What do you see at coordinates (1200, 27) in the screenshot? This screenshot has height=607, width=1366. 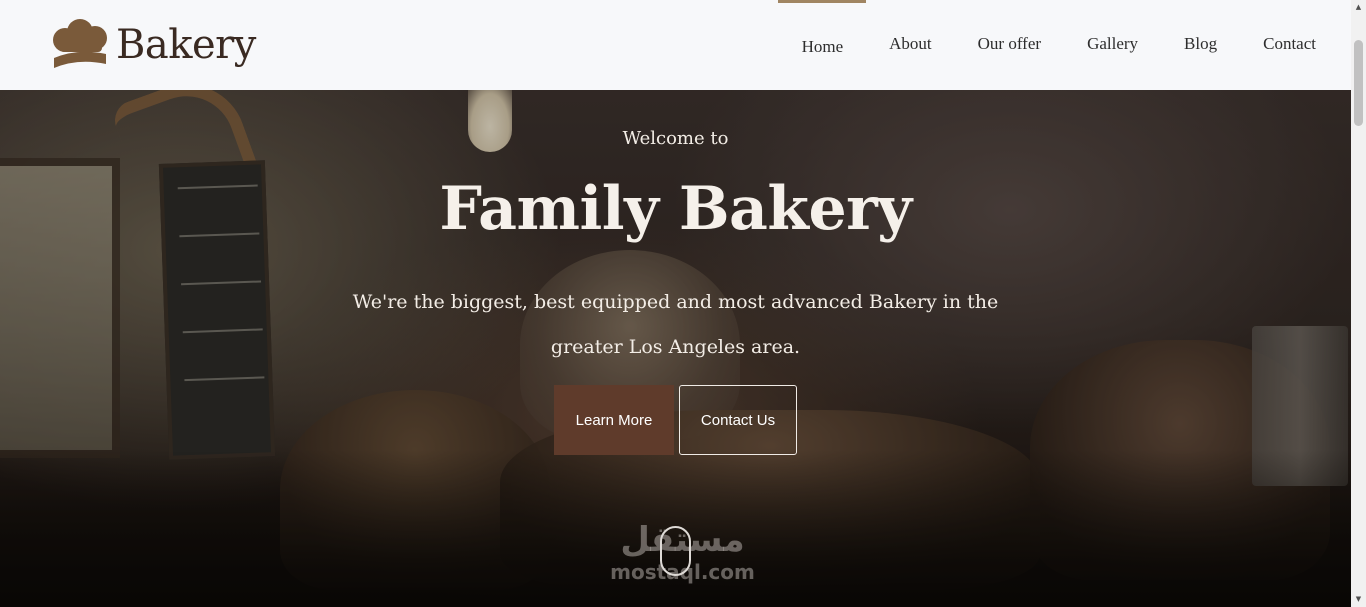 I see `nav-item-blog: Blog` at bounding box center [1200, 27].